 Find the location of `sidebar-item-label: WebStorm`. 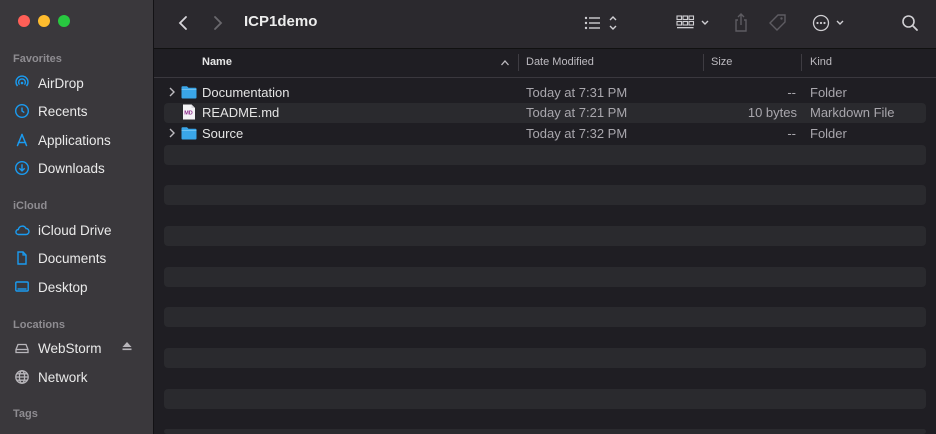

sidebar-item-label: WebStorm is located at coordinates (70, 348).